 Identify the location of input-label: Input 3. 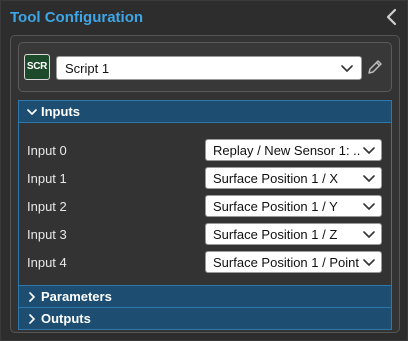
(47, 234).